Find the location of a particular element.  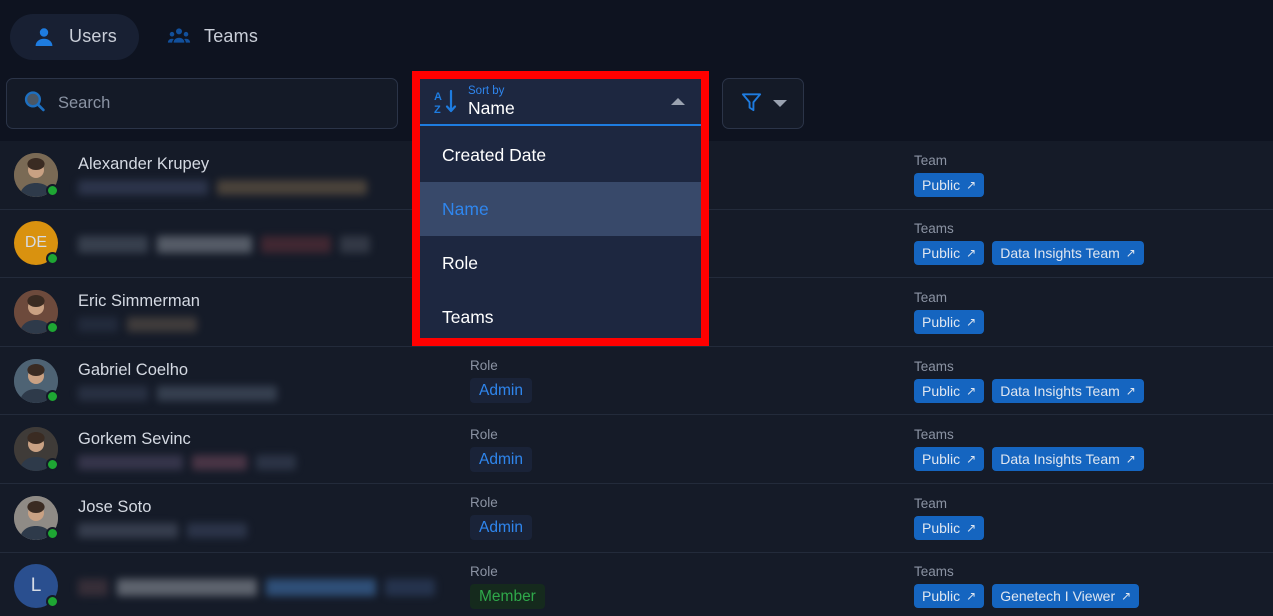

user-name: Gabriel Coelho is located at coordinates (133, 370).